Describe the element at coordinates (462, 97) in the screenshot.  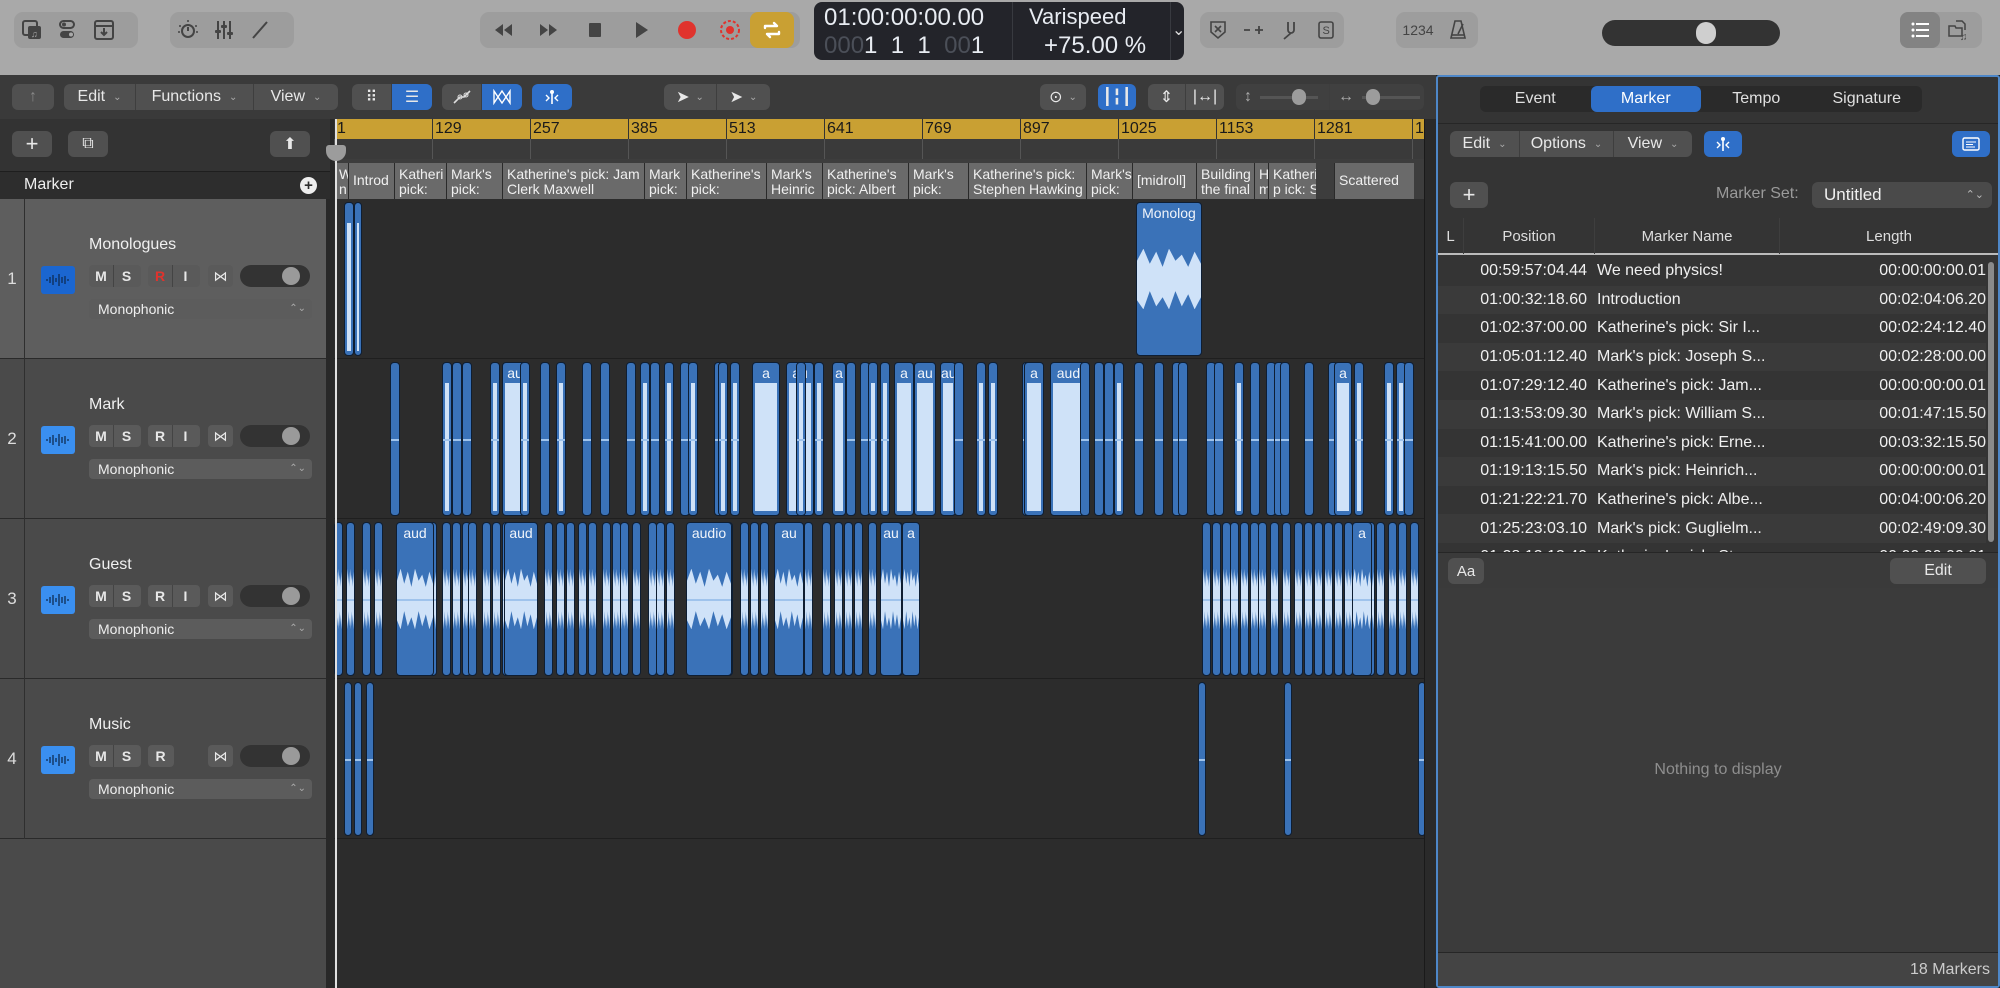
I see `automation-icon` at that location.